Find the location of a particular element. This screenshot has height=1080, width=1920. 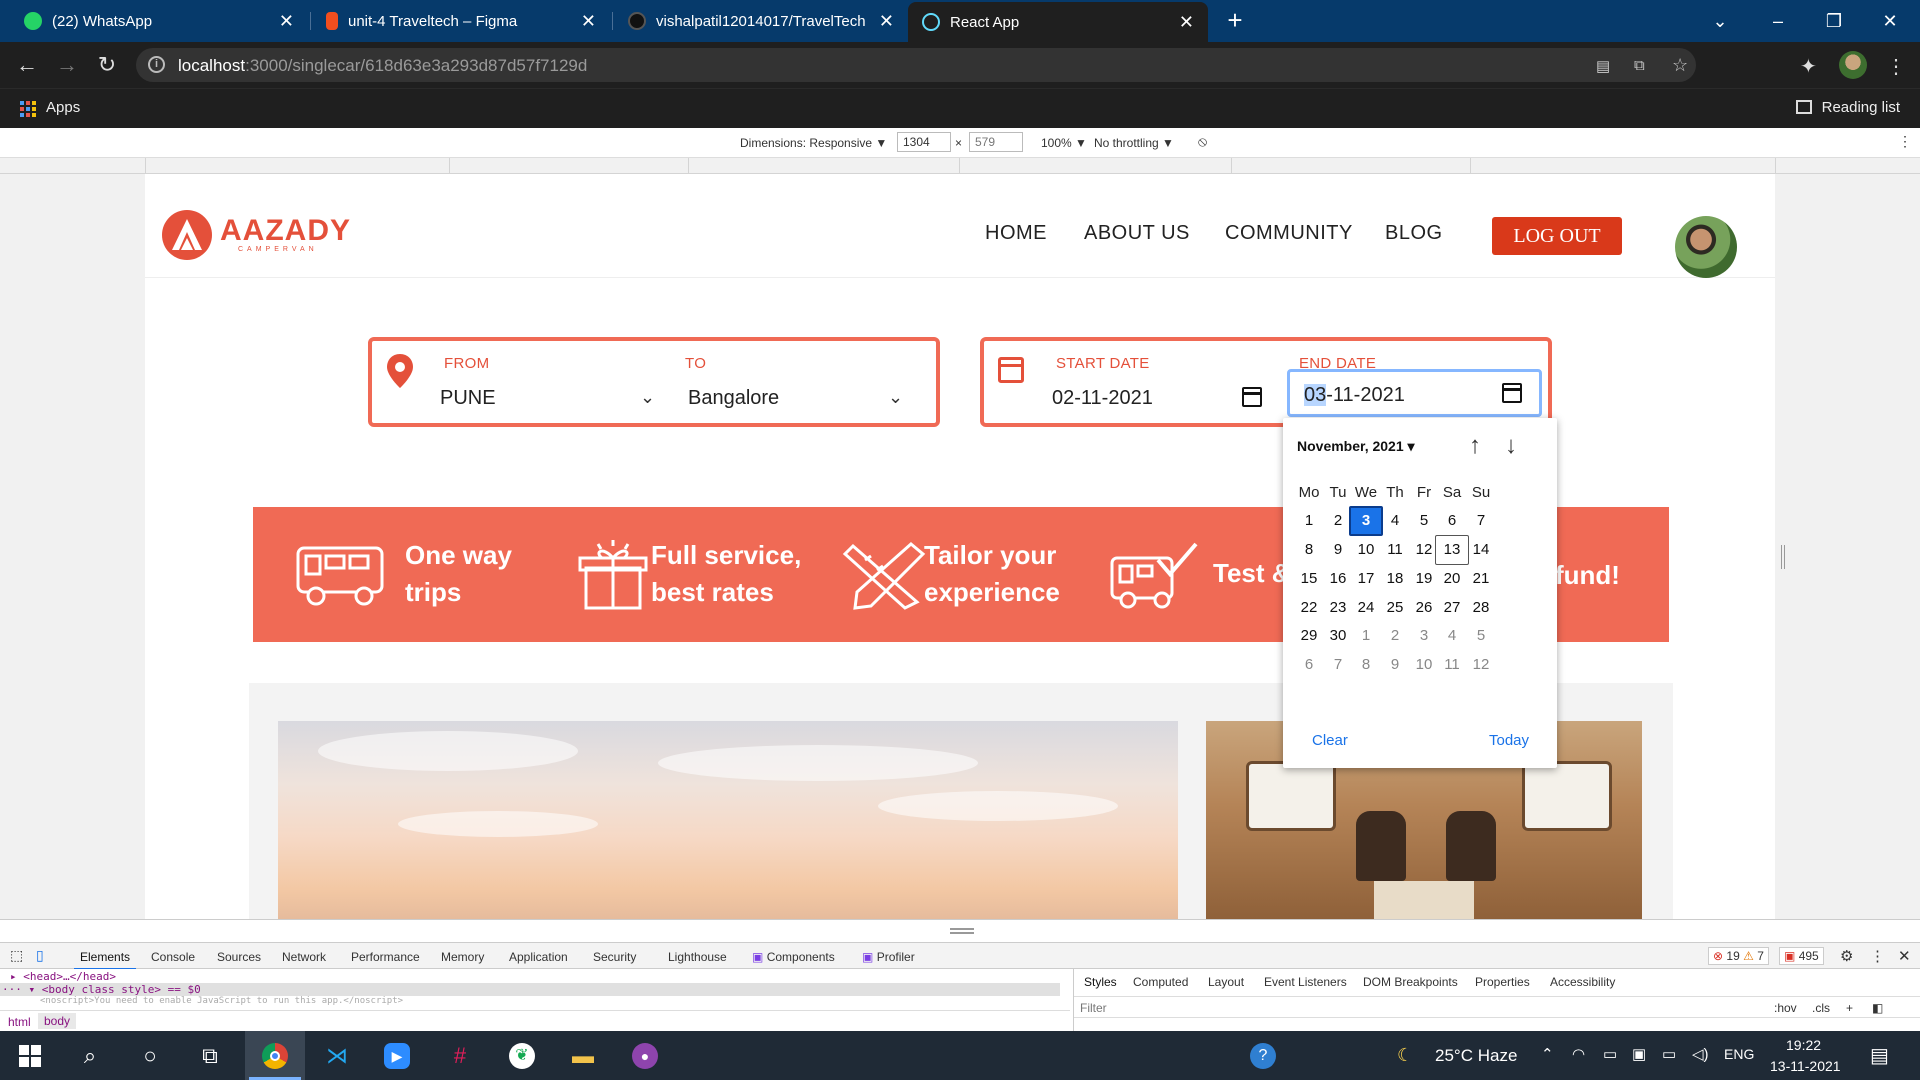

viewport-width-input: 1304 is located at coordinates (924, 142).